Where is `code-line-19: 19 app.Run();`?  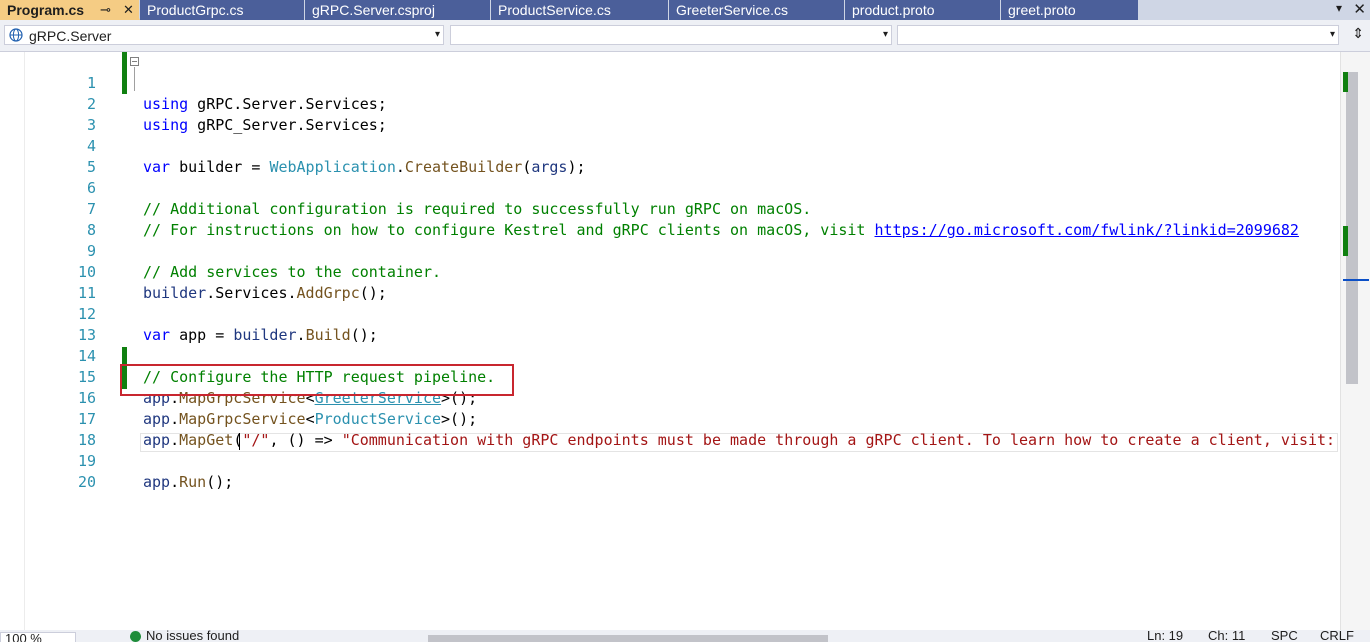 code-line-19: 19 app.Run(); is located at coordinates (670, 460).